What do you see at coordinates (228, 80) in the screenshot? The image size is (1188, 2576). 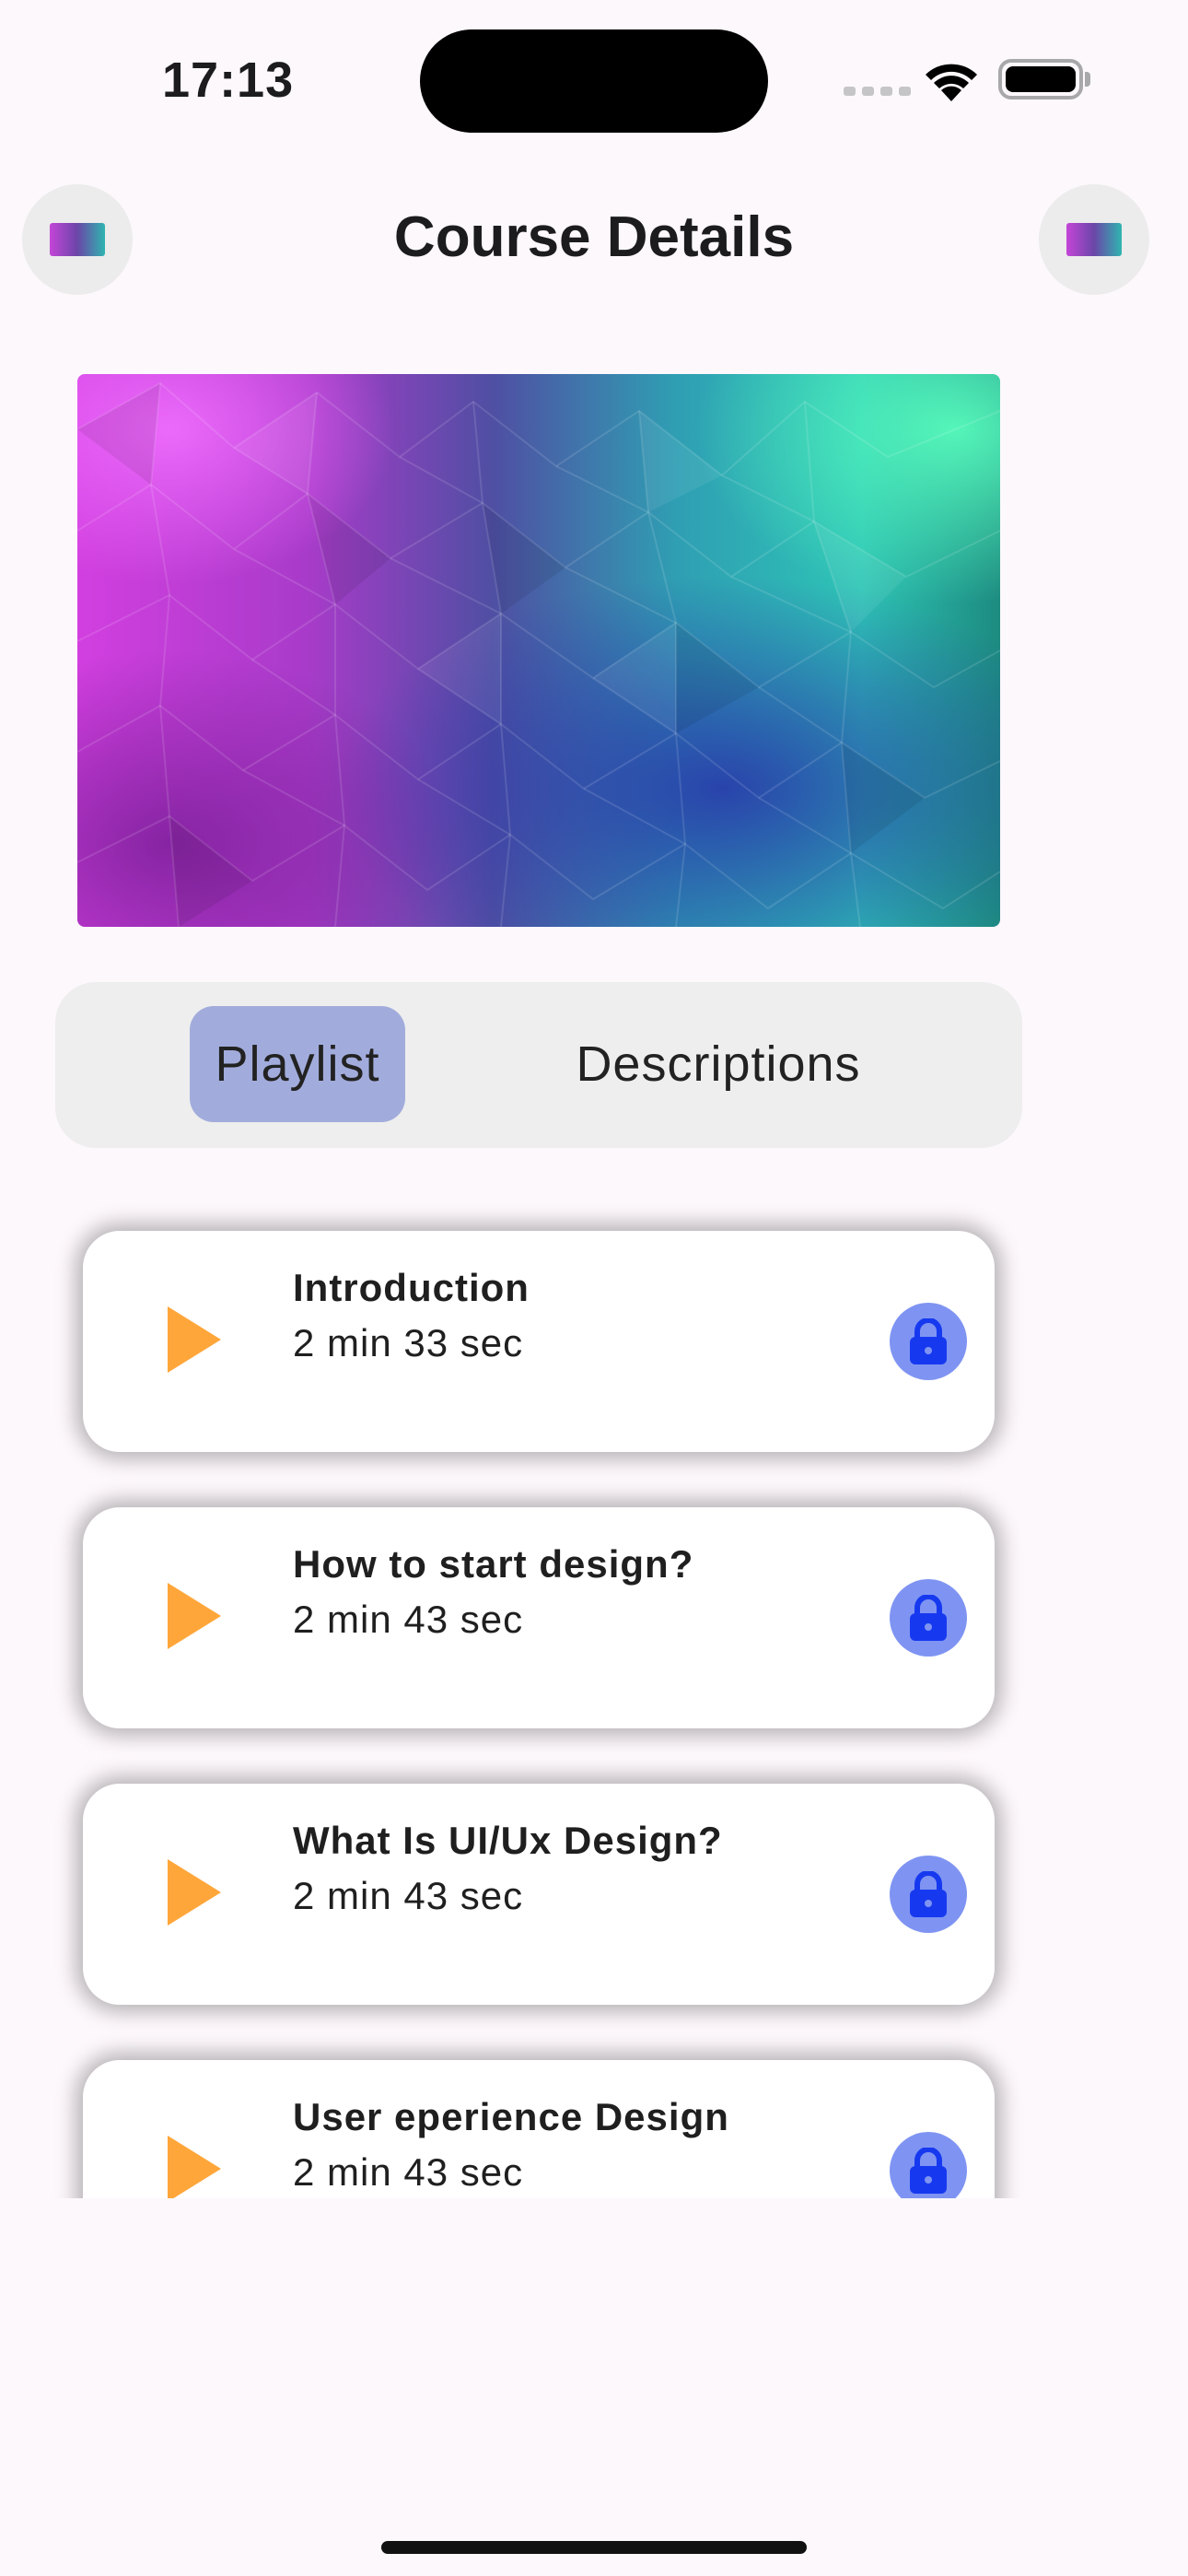 I see `status-time: 17:13` at bounding box center [228, 80].